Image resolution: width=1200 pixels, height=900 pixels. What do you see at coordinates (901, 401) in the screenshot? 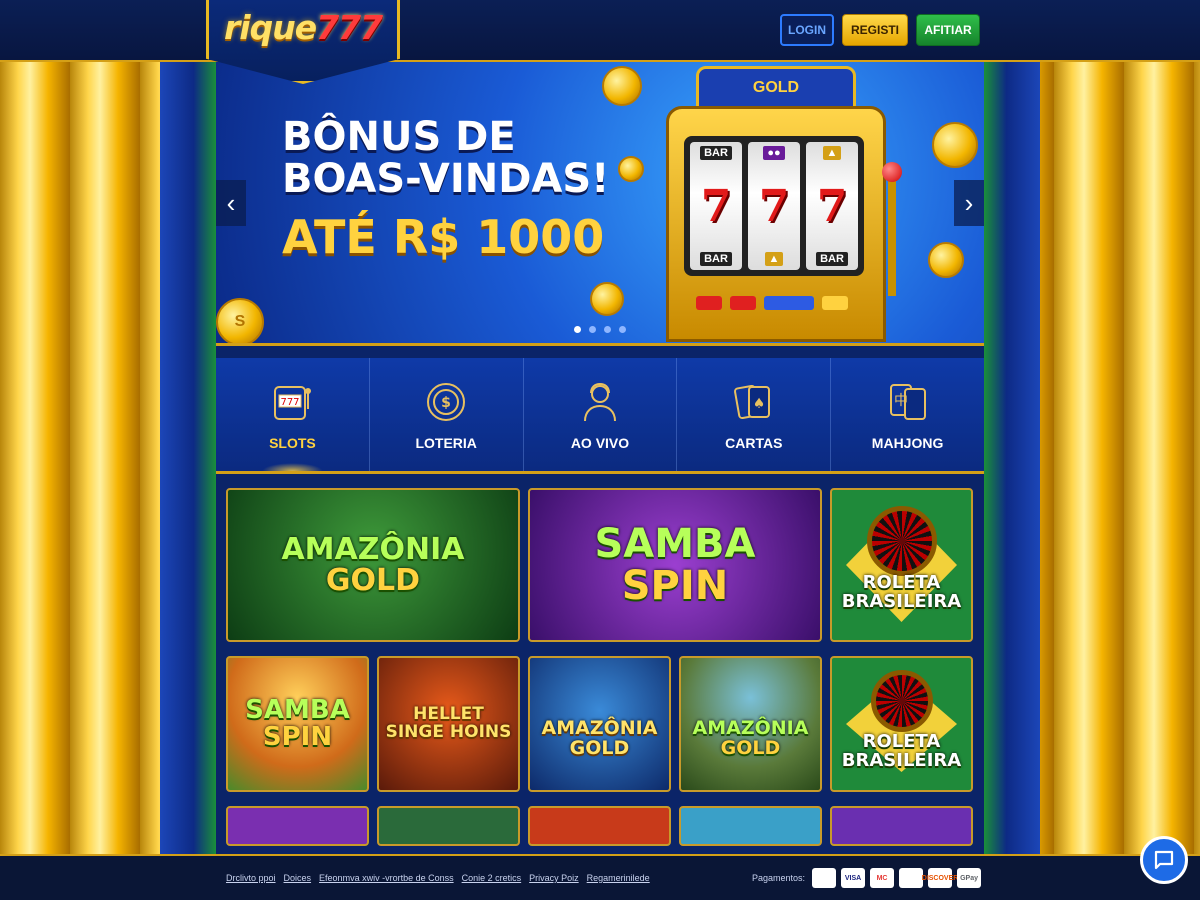
I see `svg-text: 中` at bounding box center [901, 401].